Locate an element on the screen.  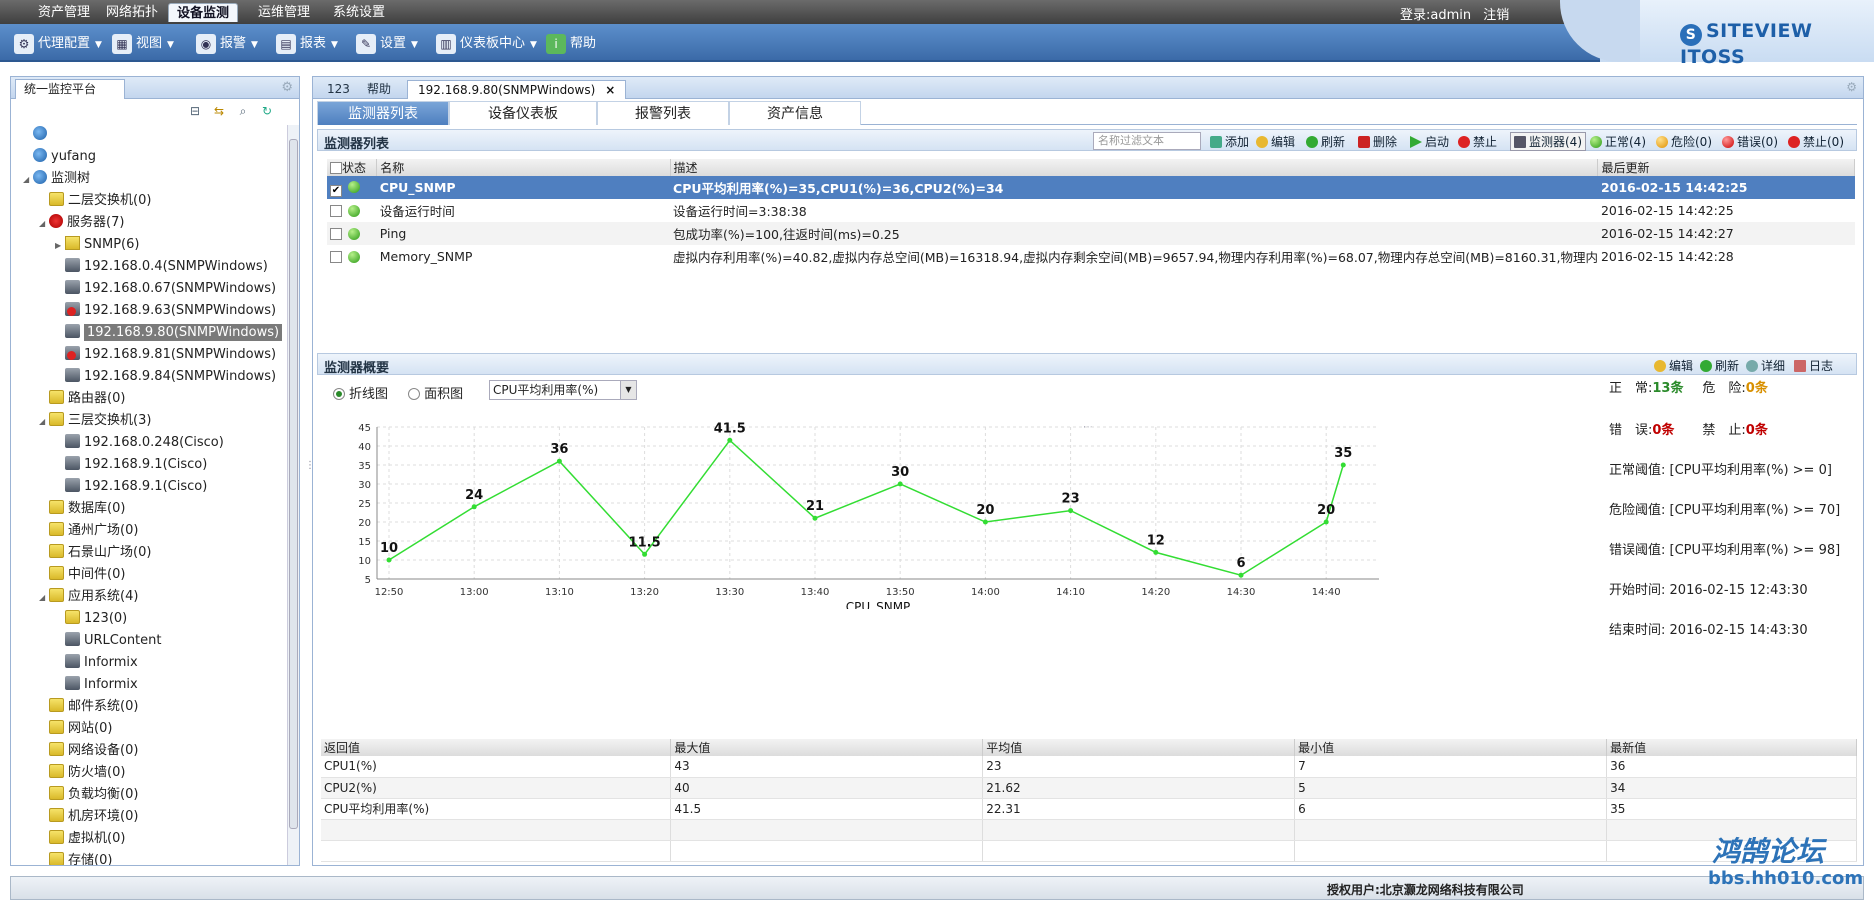
tree-node: 通州广场(0) is located at coordinates (88, 531).